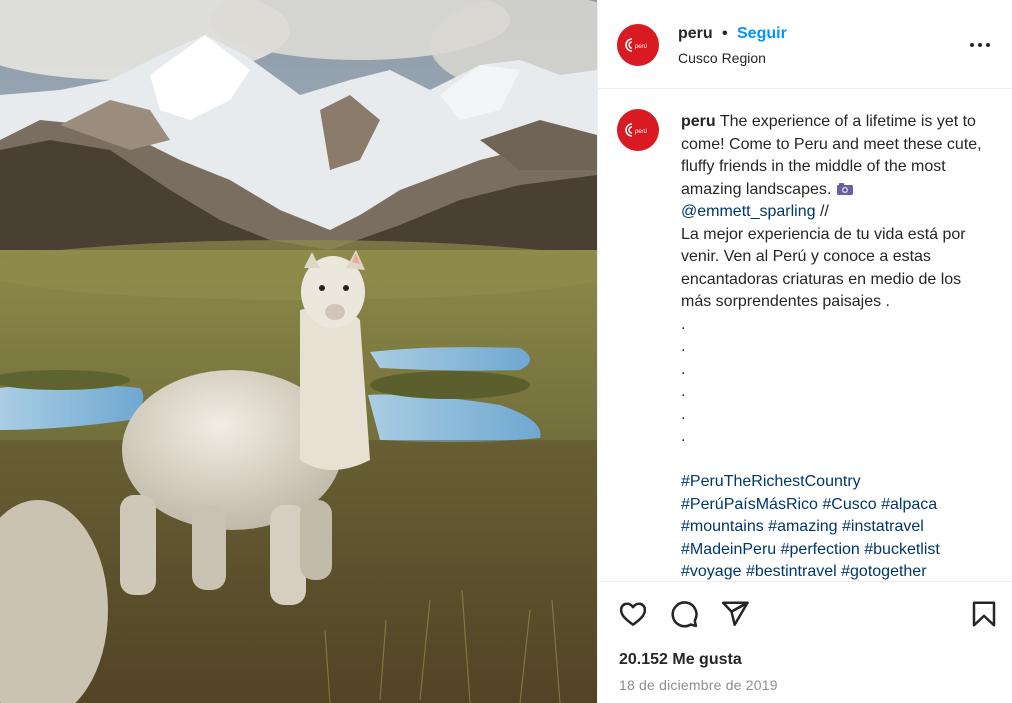 The height and width of the screenshot is (703, 1012). I want to click on camera-icon, so click(844, 188).